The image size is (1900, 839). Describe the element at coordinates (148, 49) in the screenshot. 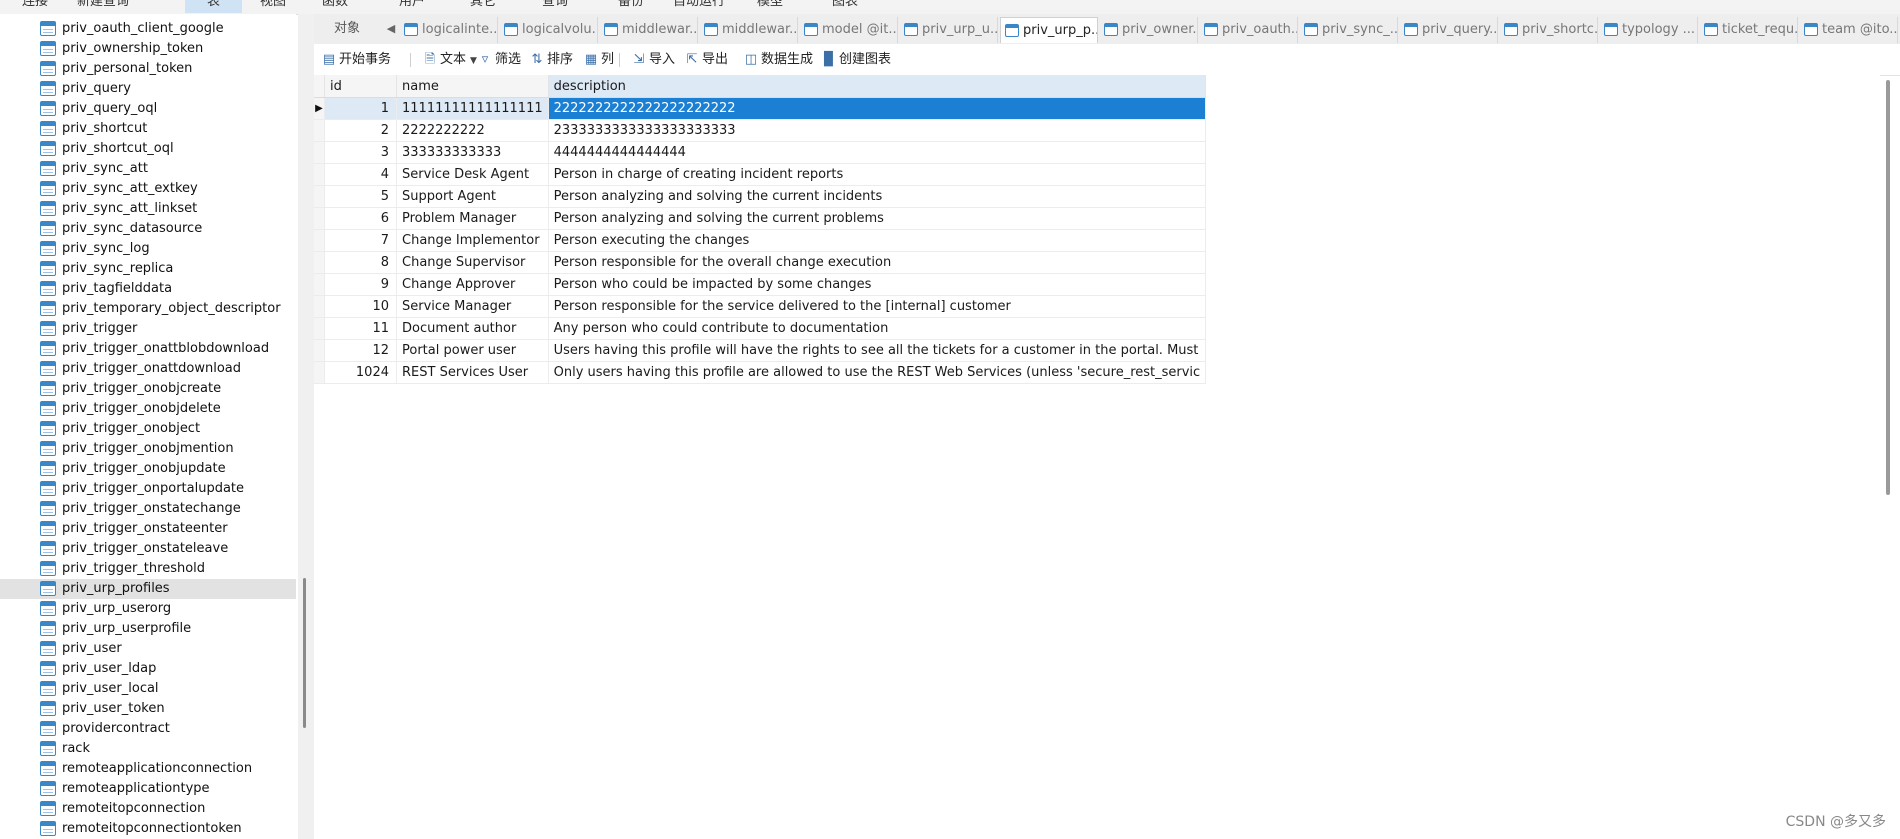

I see `tree-item: priv_ownership_token` at that location.